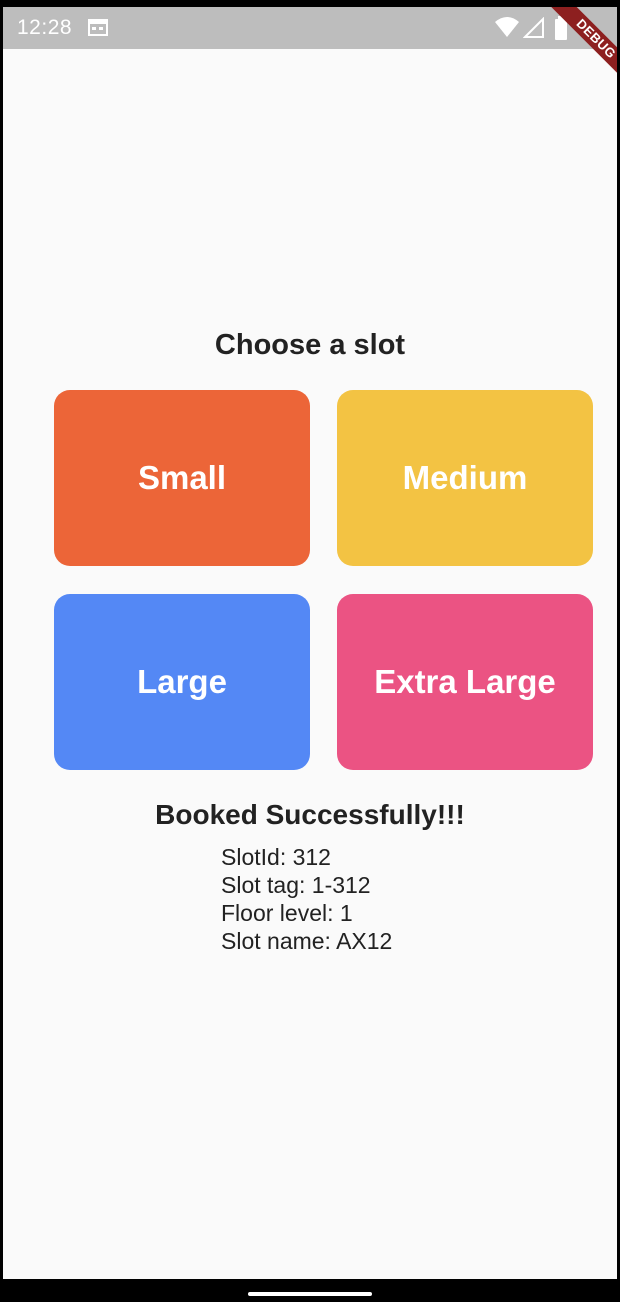  I want to click on booking-status: Booked Successfully!!!, so click(310, 814).